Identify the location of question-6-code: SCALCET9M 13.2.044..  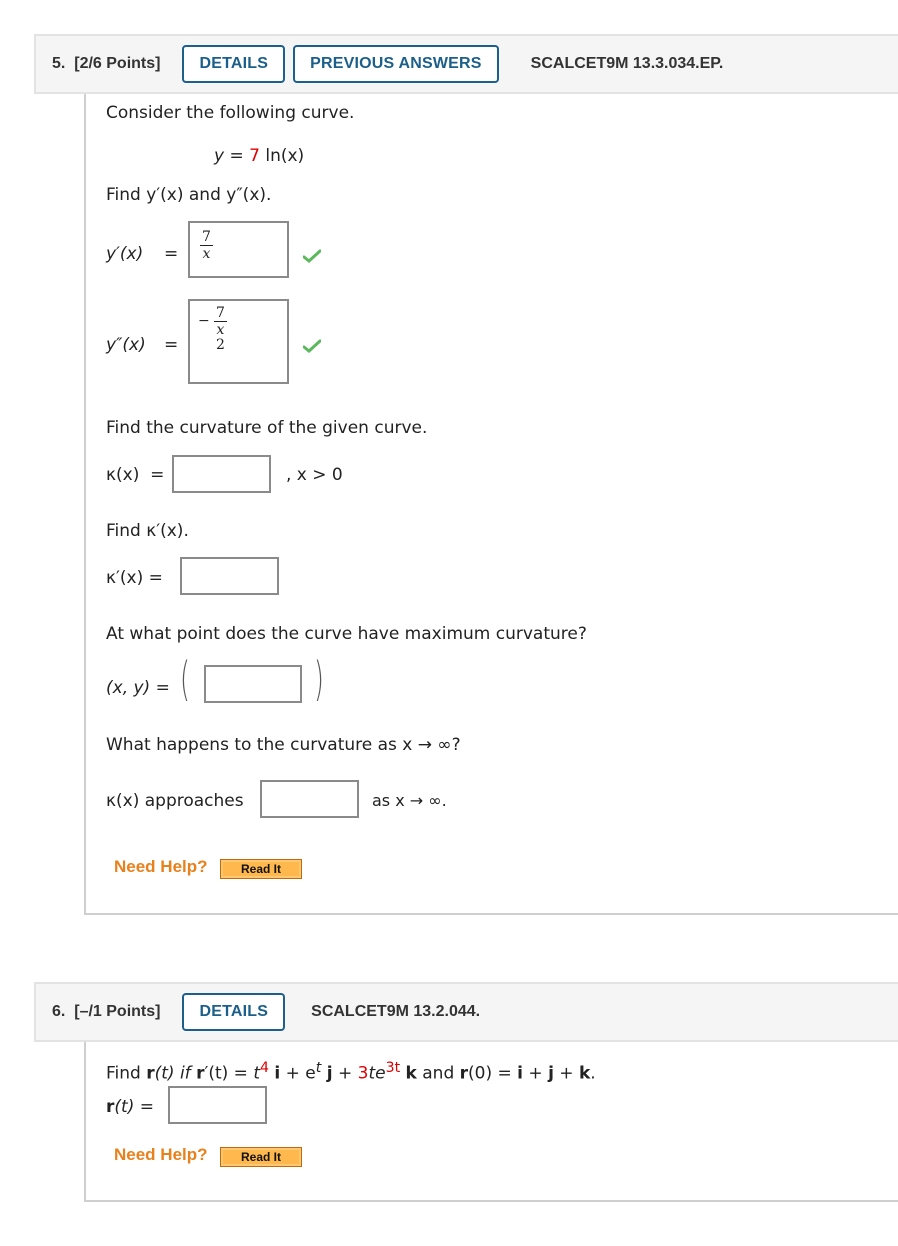
(396, 1011).